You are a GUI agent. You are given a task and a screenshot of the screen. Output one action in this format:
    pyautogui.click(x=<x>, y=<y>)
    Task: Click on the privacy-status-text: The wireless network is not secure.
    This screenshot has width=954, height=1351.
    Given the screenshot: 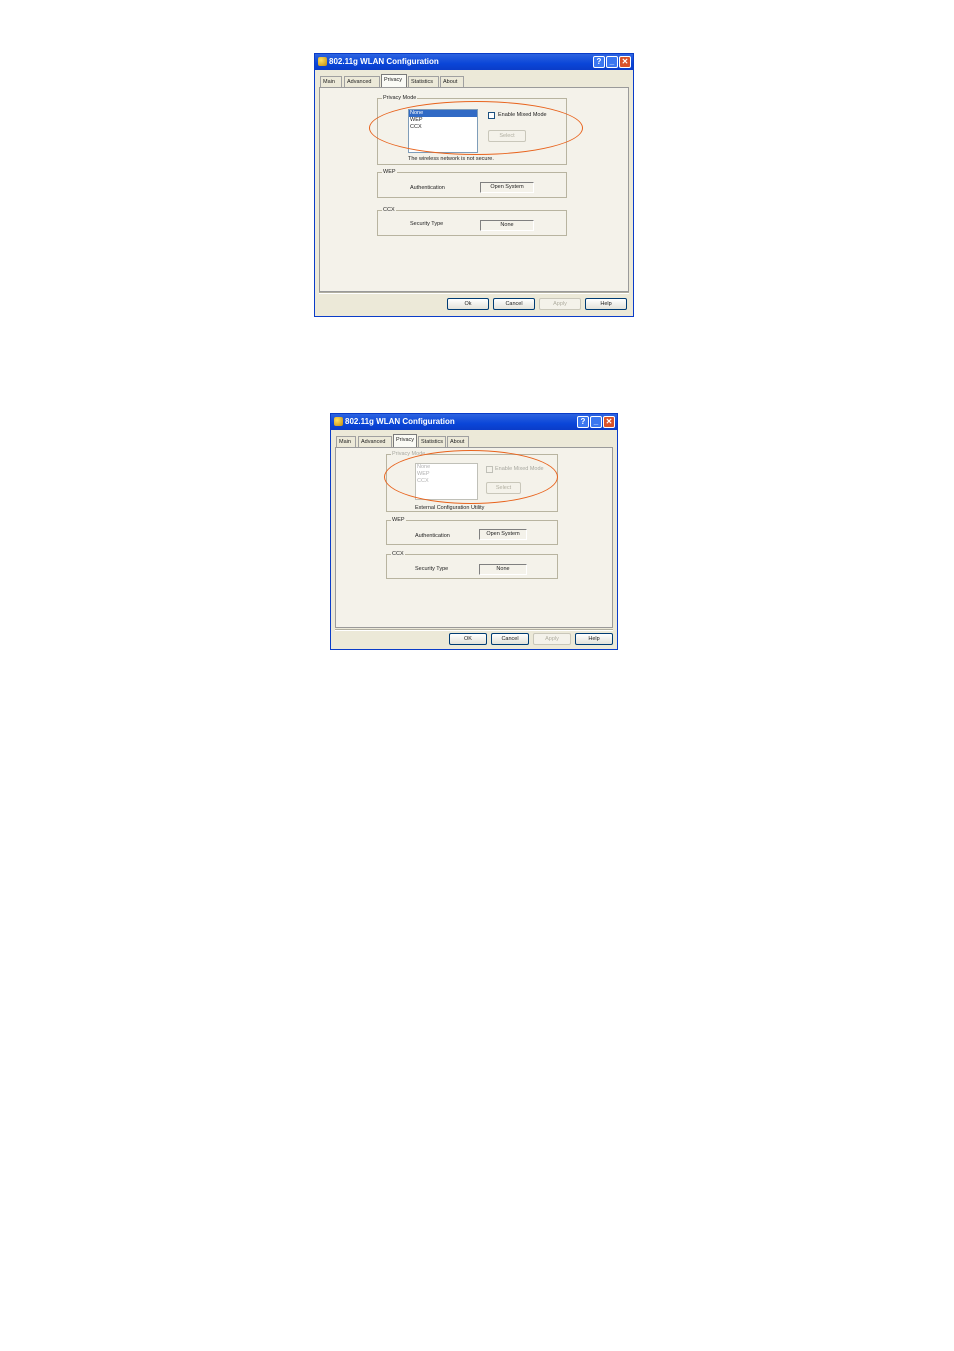 What is the action you would take?
    pyautogui.click(x=451, y=159)
    